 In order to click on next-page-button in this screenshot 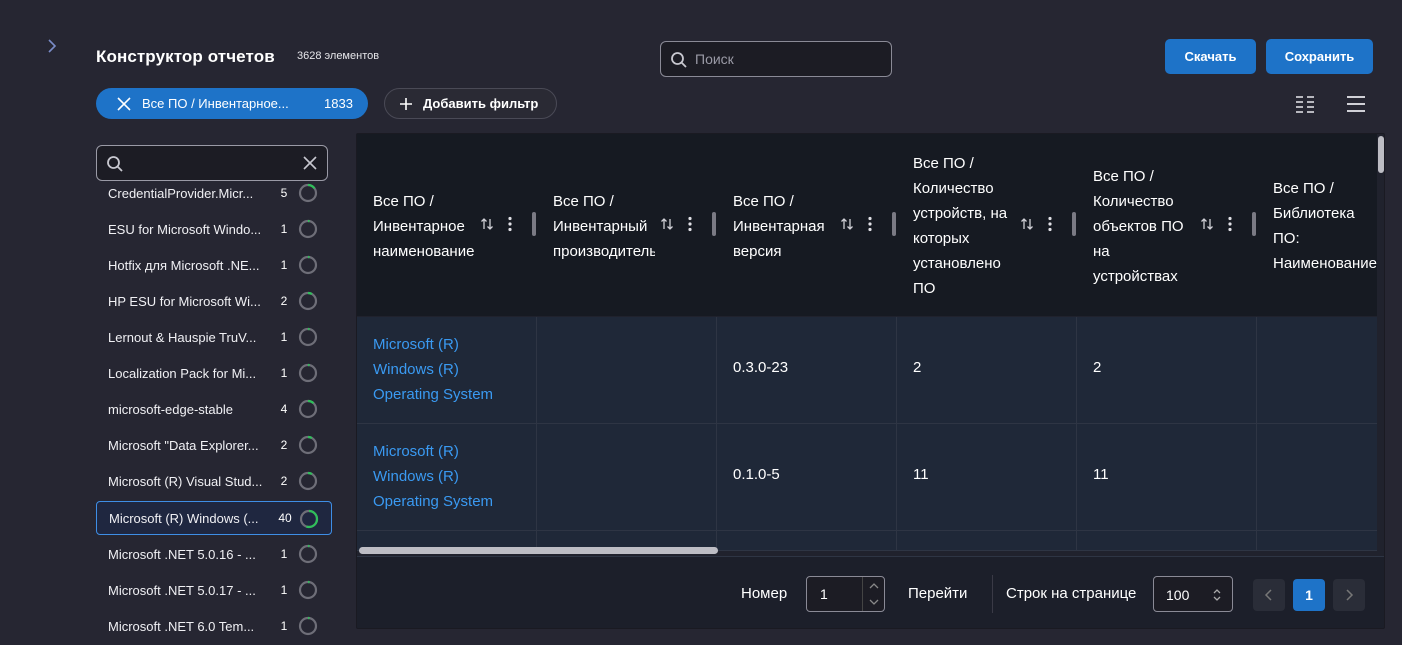, I will do `click(1349, 595)`.